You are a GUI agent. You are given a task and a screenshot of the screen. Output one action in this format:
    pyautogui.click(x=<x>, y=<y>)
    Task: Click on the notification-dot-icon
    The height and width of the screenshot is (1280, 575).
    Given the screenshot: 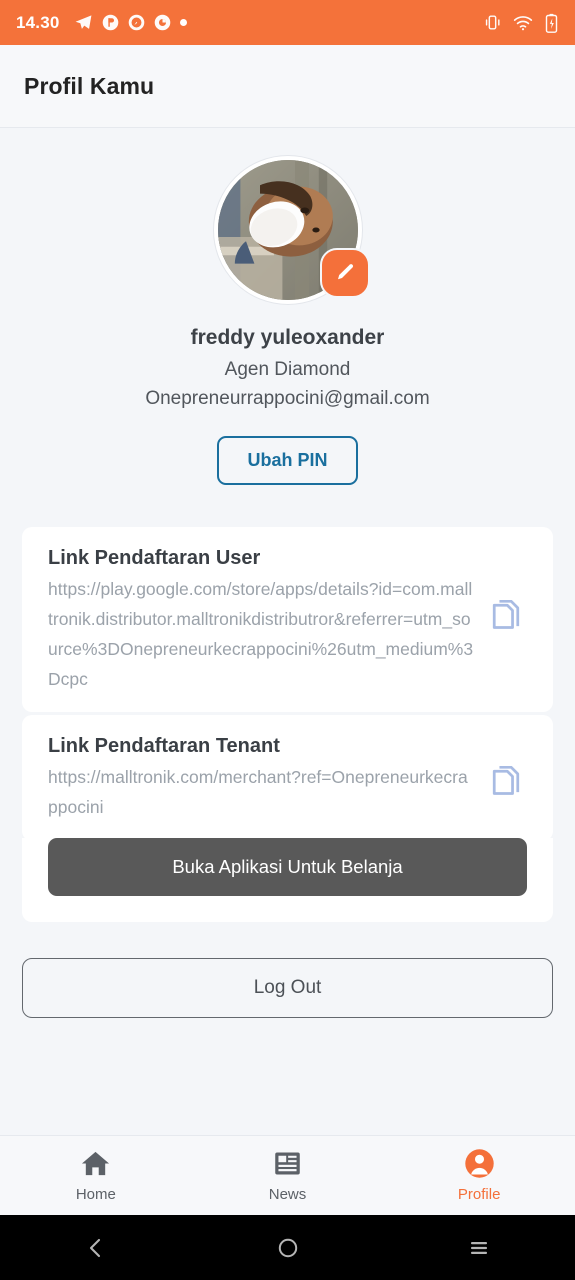 What is the action you would take?
    pyautogui.click(x=183, y=22)
    